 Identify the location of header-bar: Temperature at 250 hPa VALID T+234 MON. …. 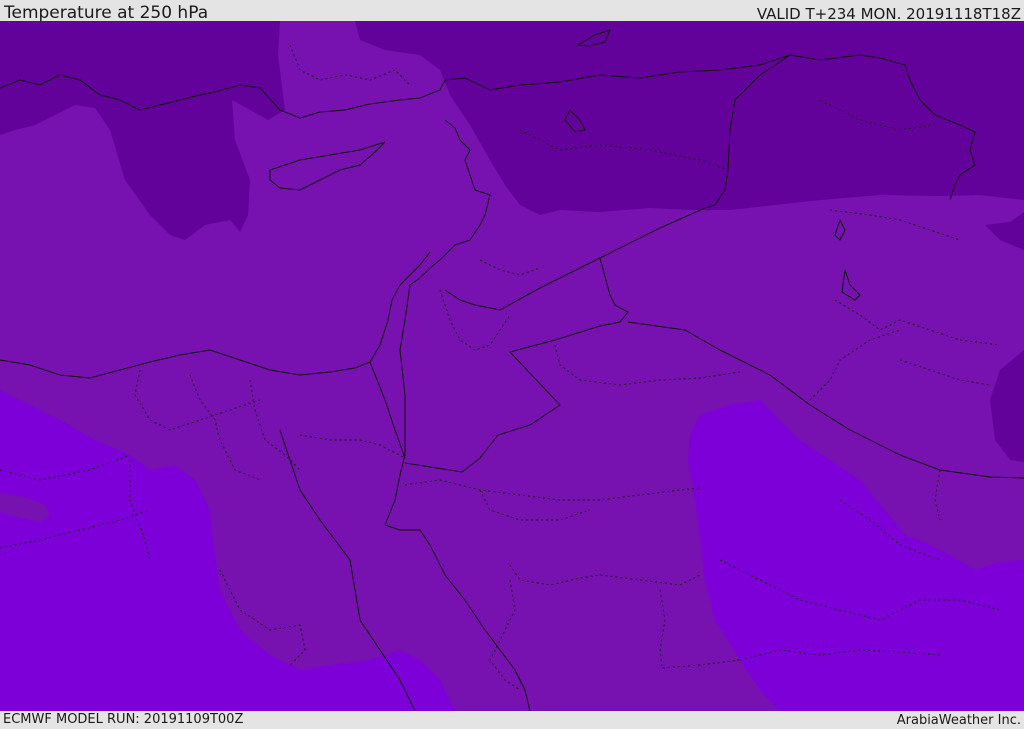
(512, 11).